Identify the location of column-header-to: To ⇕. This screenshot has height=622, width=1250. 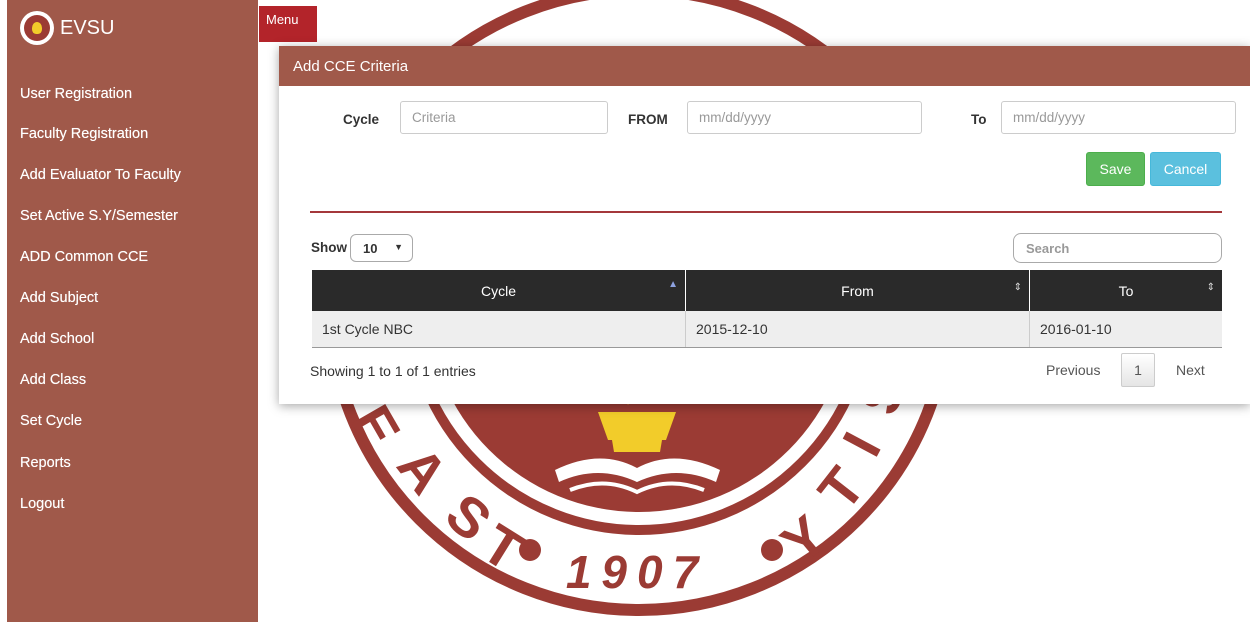
(1125, 290).